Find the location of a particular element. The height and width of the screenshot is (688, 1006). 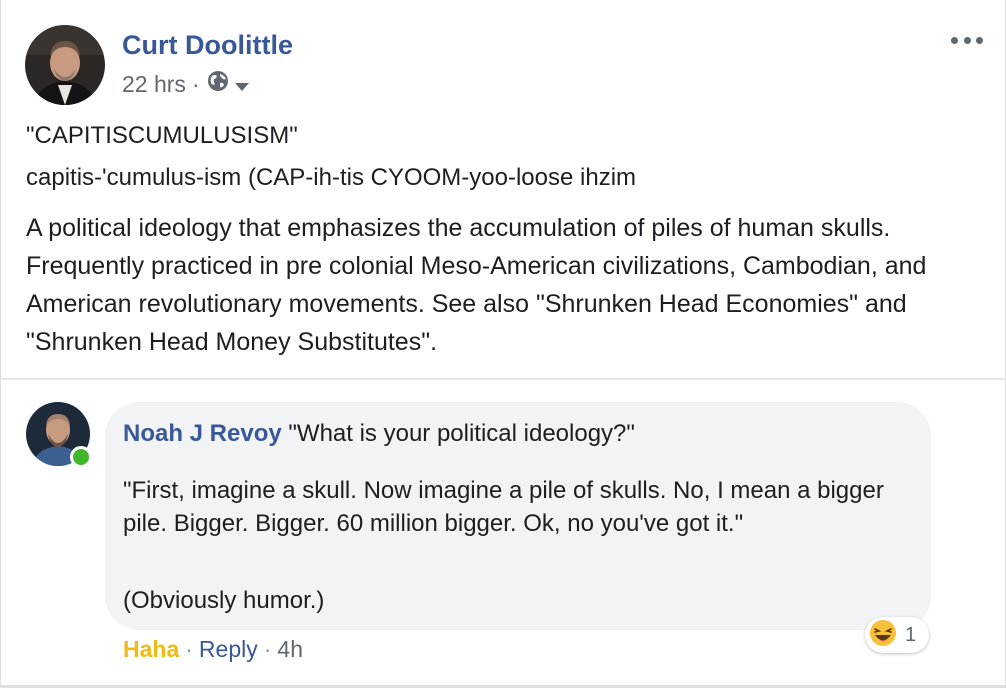

post-time: 22 hrs is located at coordinates (154, 84).